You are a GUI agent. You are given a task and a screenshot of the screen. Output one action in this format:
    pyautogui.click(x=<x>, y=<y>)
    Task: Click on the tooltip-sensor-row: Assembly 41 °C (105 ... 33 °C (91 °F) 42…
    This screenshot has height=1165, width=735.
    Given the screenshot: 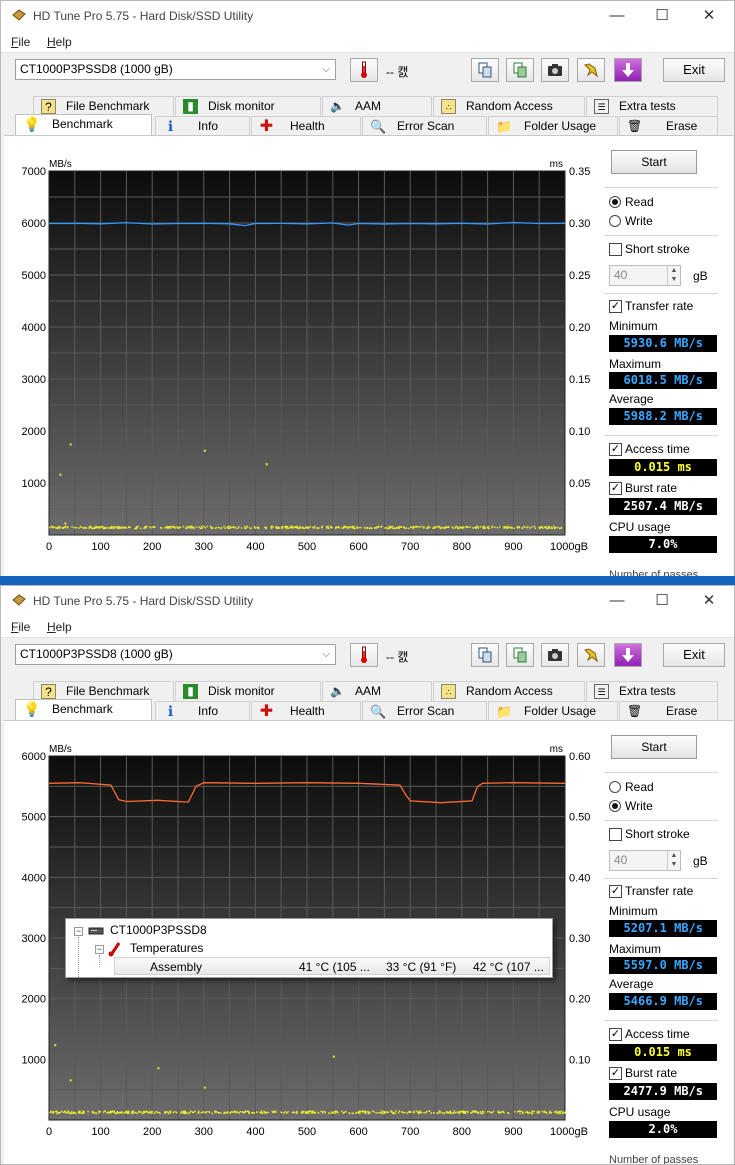 What is the action you would take?
    pyautogui.click(x=332, y=966)
    